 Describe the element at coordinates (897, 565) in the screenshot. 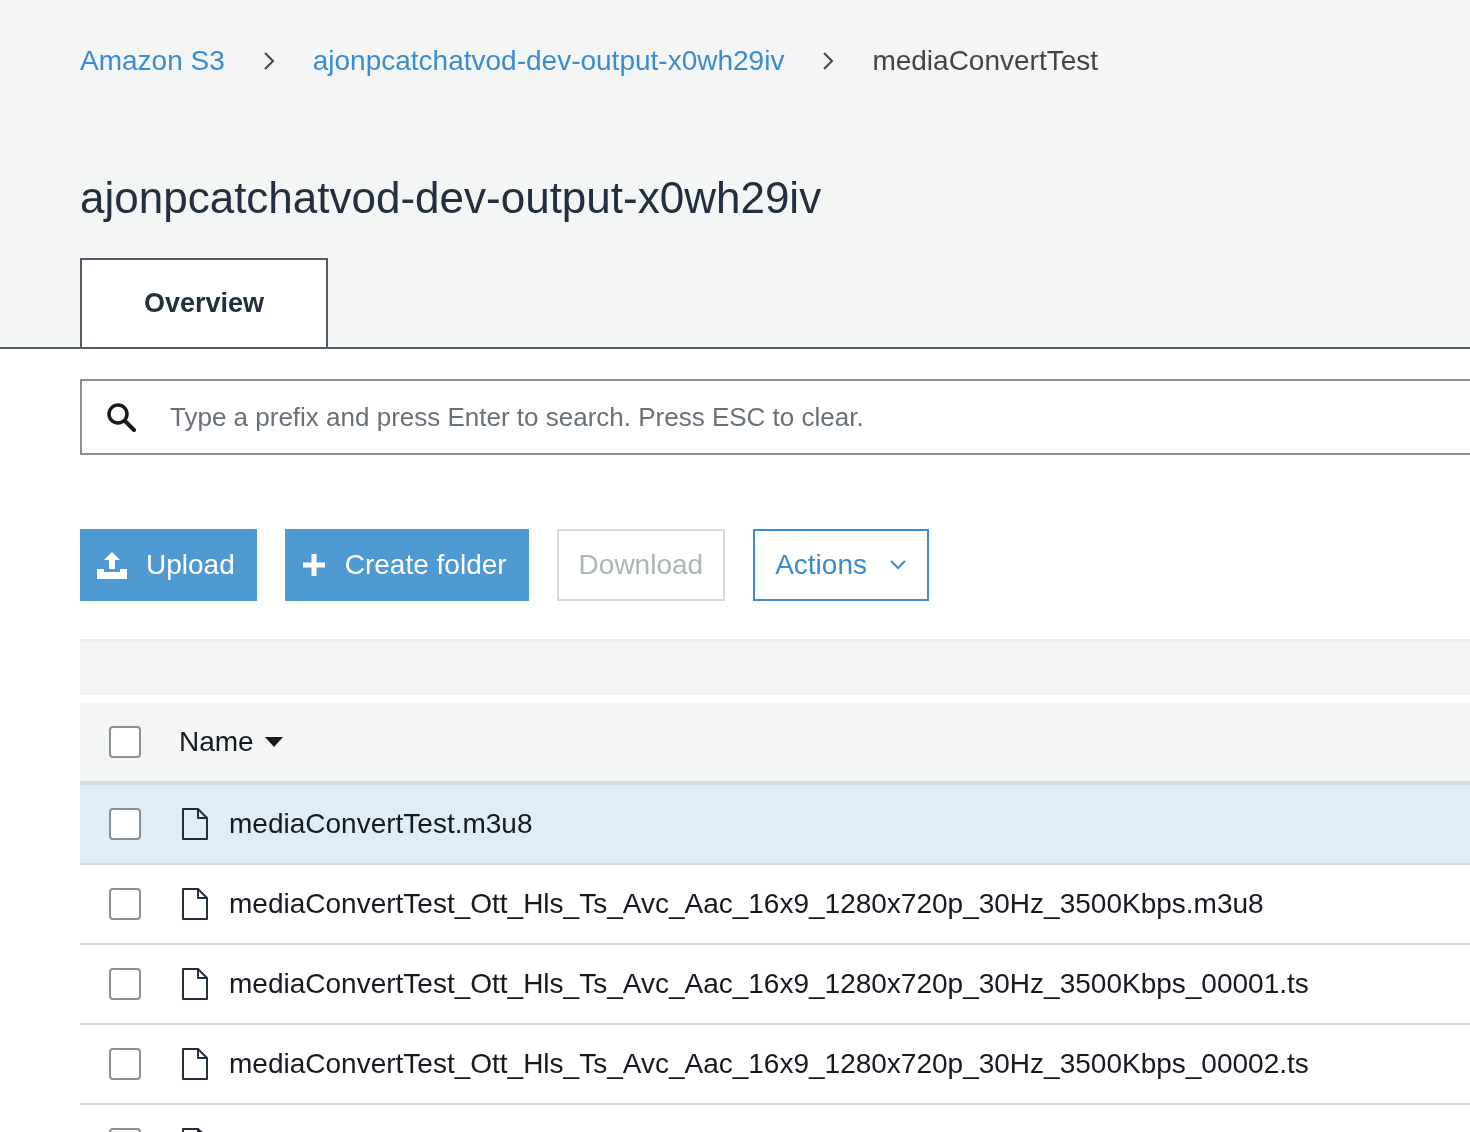

I see `chevron-down-icon` at that location.